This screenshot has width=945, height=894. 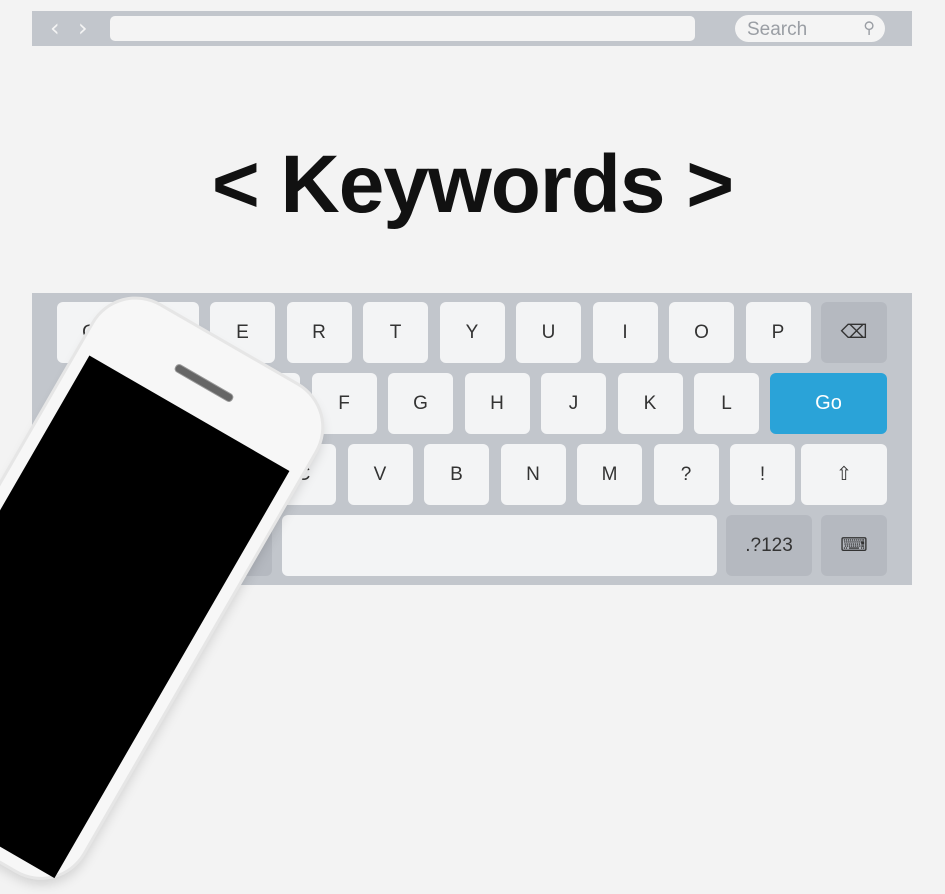 What do you see at coordinates (869, 28) in the screenshot?
I see `search-icon: ⚲` at bounding box center [869, 28].